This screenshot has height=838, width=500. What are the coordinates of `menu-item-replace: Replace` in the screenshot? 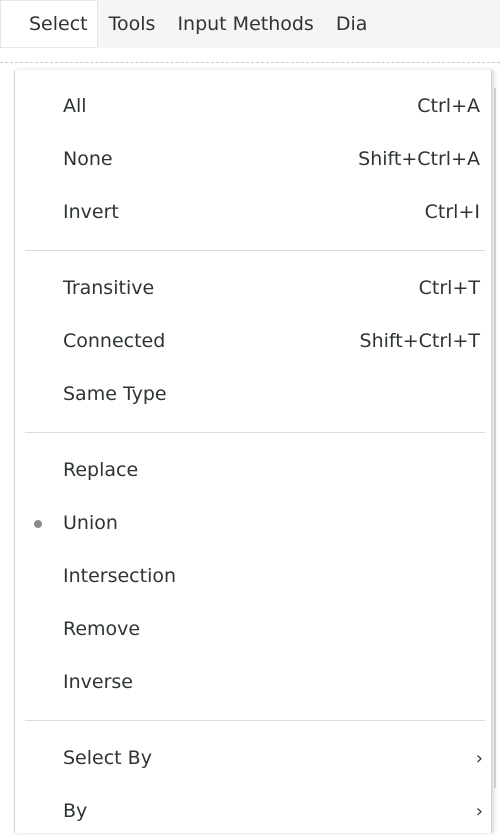 It's located at (253, 470).